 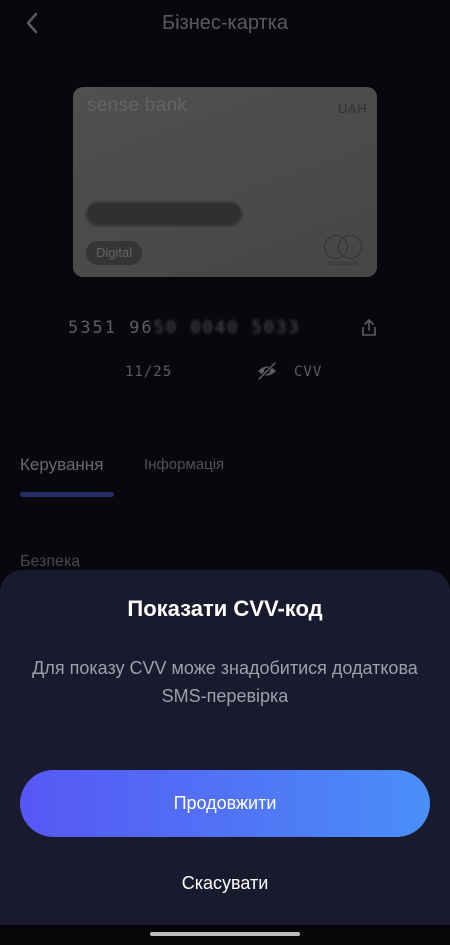 What do you see at coordinates (225, 883) in the screenshot?
I see `cancel-button: Скасувати` at bounding box center [225, 883].